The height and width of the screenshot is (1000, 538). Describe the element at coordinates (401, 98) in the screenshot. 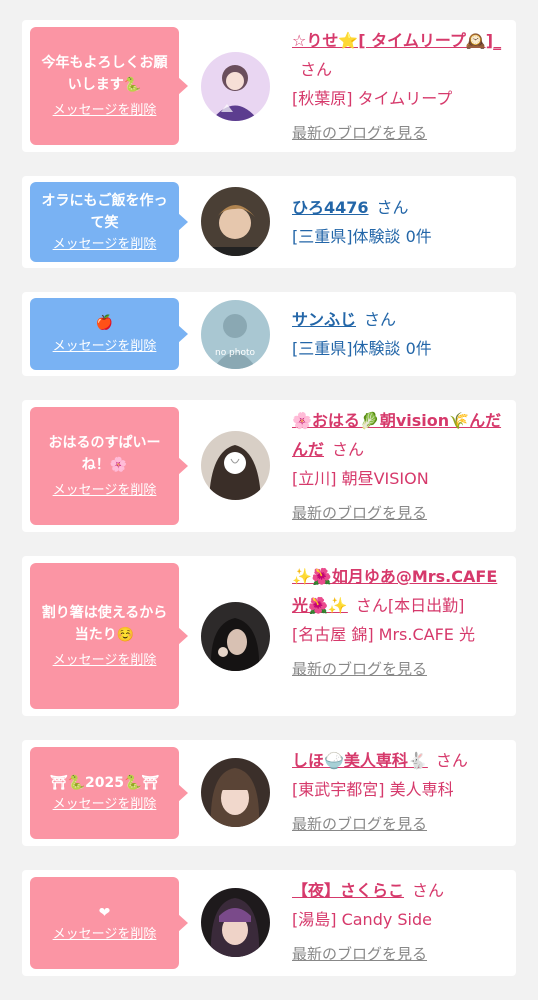

I see `shop-link: [秋葉原] タイムリープ` at that location.